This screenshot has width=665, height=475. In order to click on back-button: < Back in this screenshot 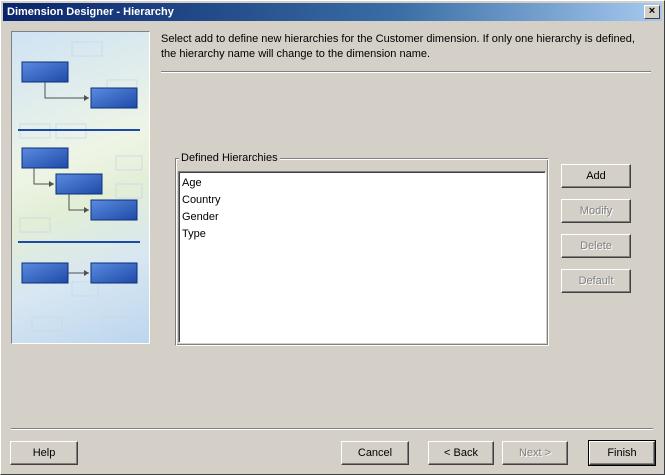, I will do `click(461, 453)`.